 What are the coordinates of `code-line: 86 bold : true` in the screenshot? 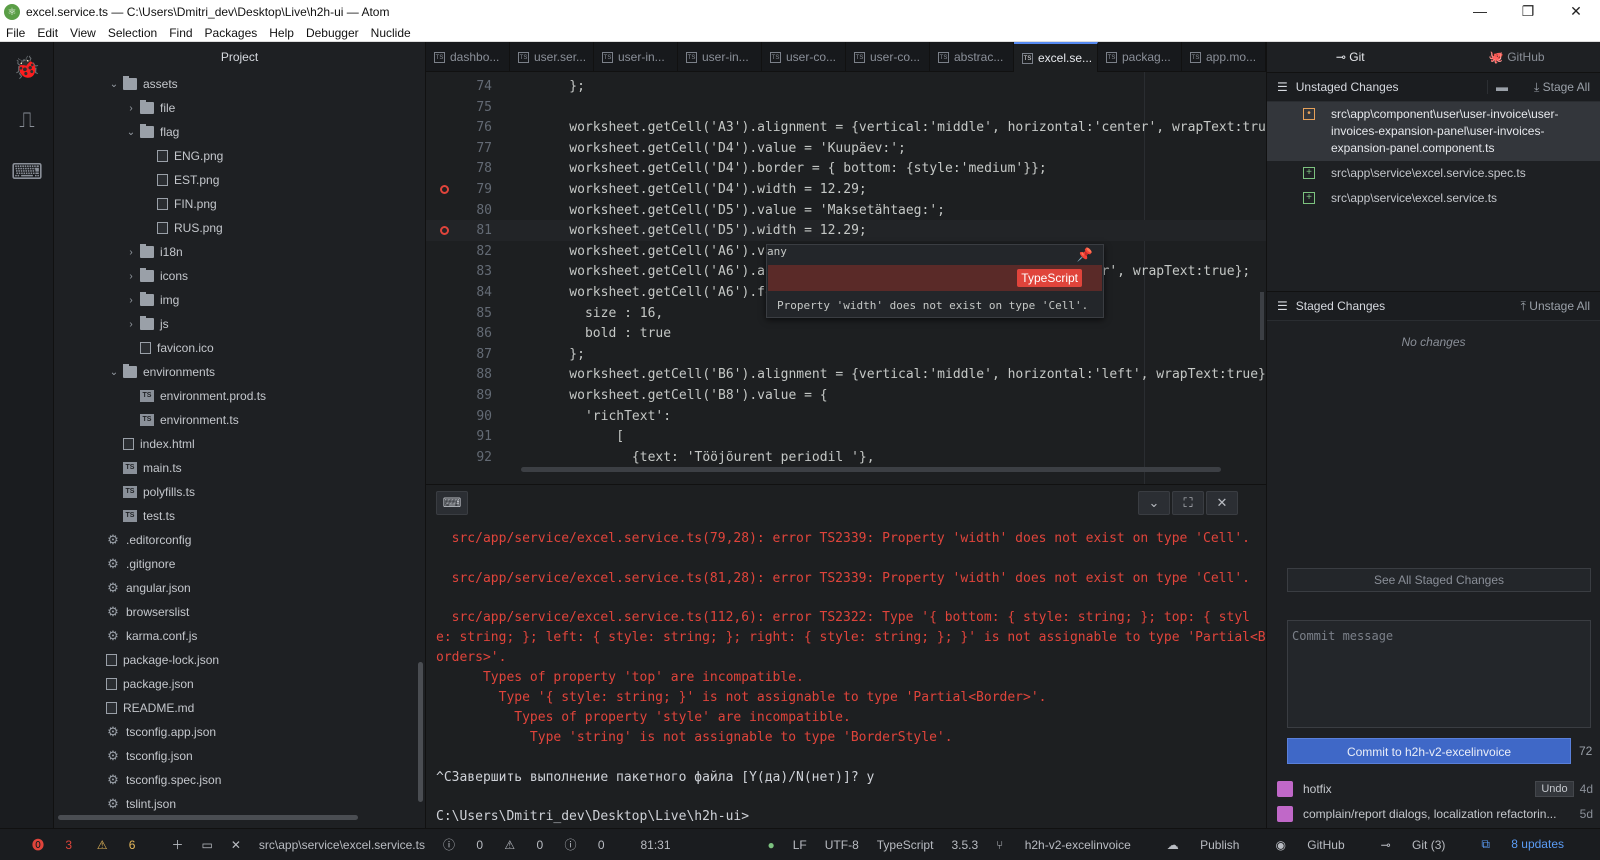 It's located at (846, 333).